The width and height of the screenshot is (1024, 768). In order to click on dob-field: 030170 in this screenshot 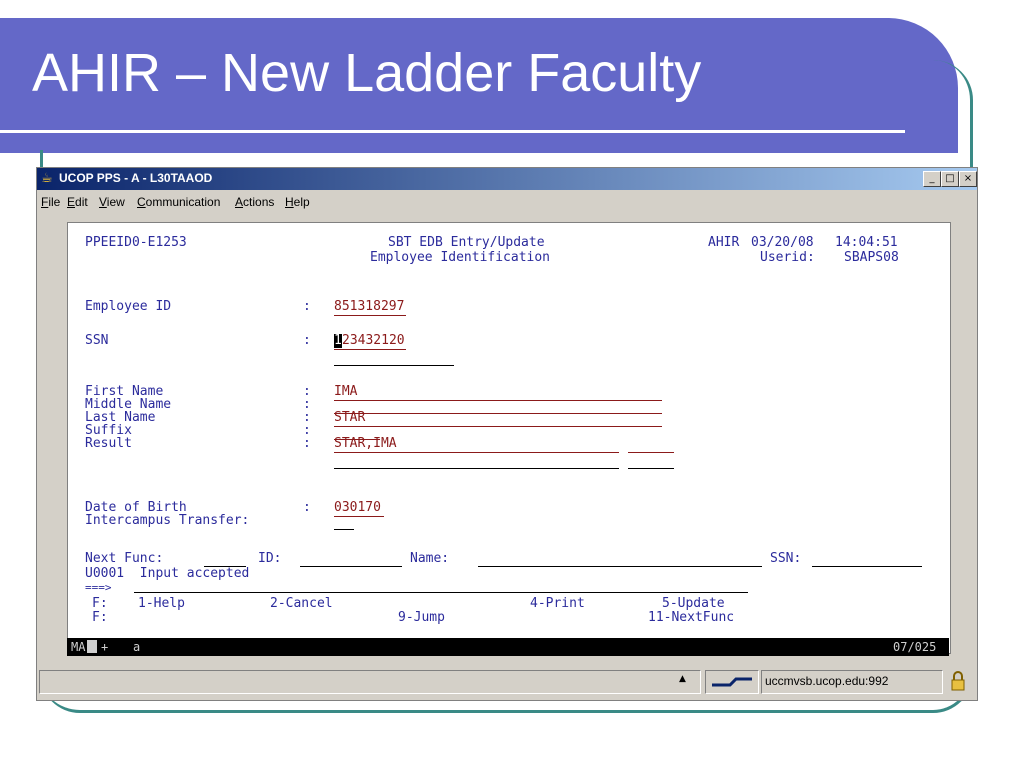, I will do `click(357, 508)`.